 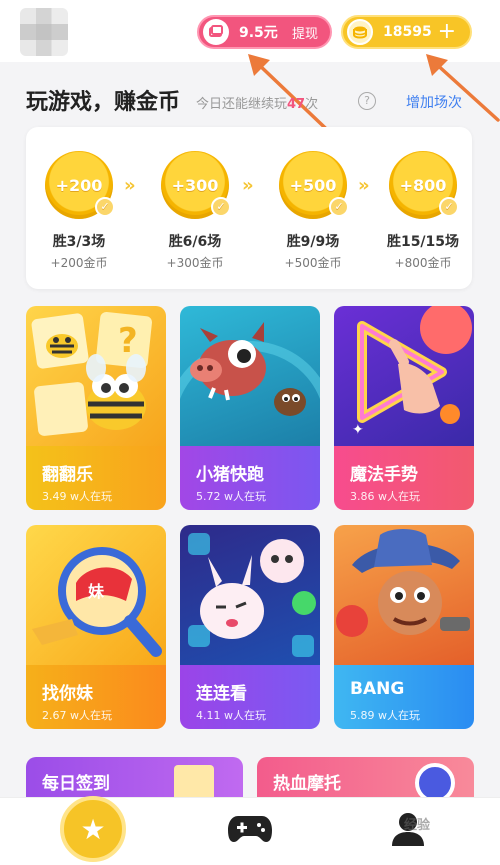 I want to click on reward-coin-icon: +500 ✓, so click(x=314, y=185).